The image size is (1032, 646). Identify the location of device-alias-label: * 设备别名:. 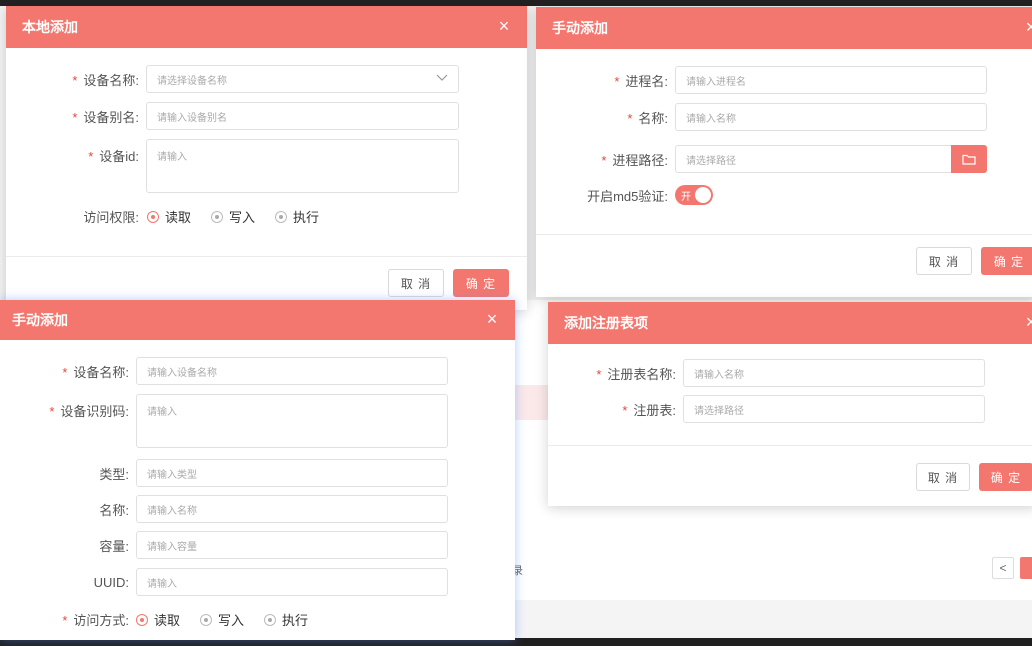
(105, 117).